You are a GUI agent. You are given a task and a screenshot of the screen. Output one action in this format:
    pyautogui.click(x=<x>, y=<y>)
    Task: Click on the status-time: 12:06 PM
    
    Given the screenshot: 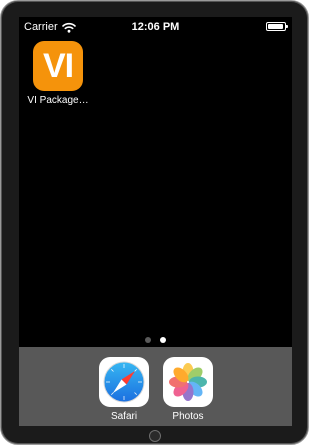 What is the action you would take?
    pyautogui.click(x=155, y=27)
    